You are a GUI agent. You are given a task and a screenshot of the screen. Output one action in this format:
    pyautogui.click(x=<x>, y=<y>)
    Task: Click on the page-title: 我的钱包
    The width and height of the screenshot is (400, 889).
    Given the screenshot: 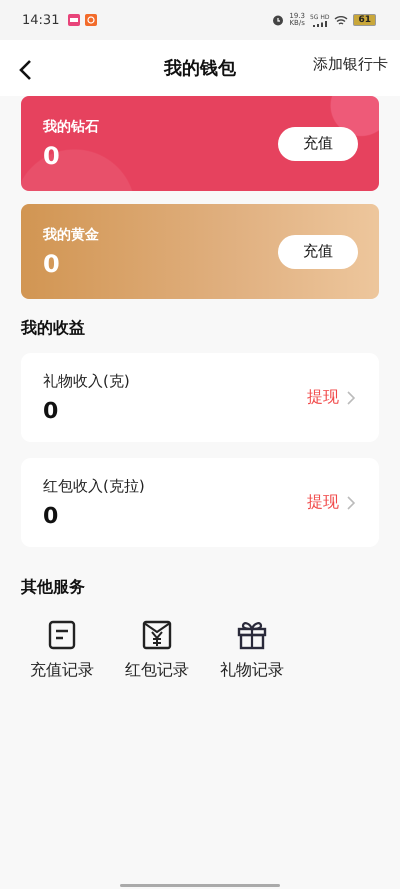 What is the action you would take?
    pyautogui.click(x=200, y=68)
    